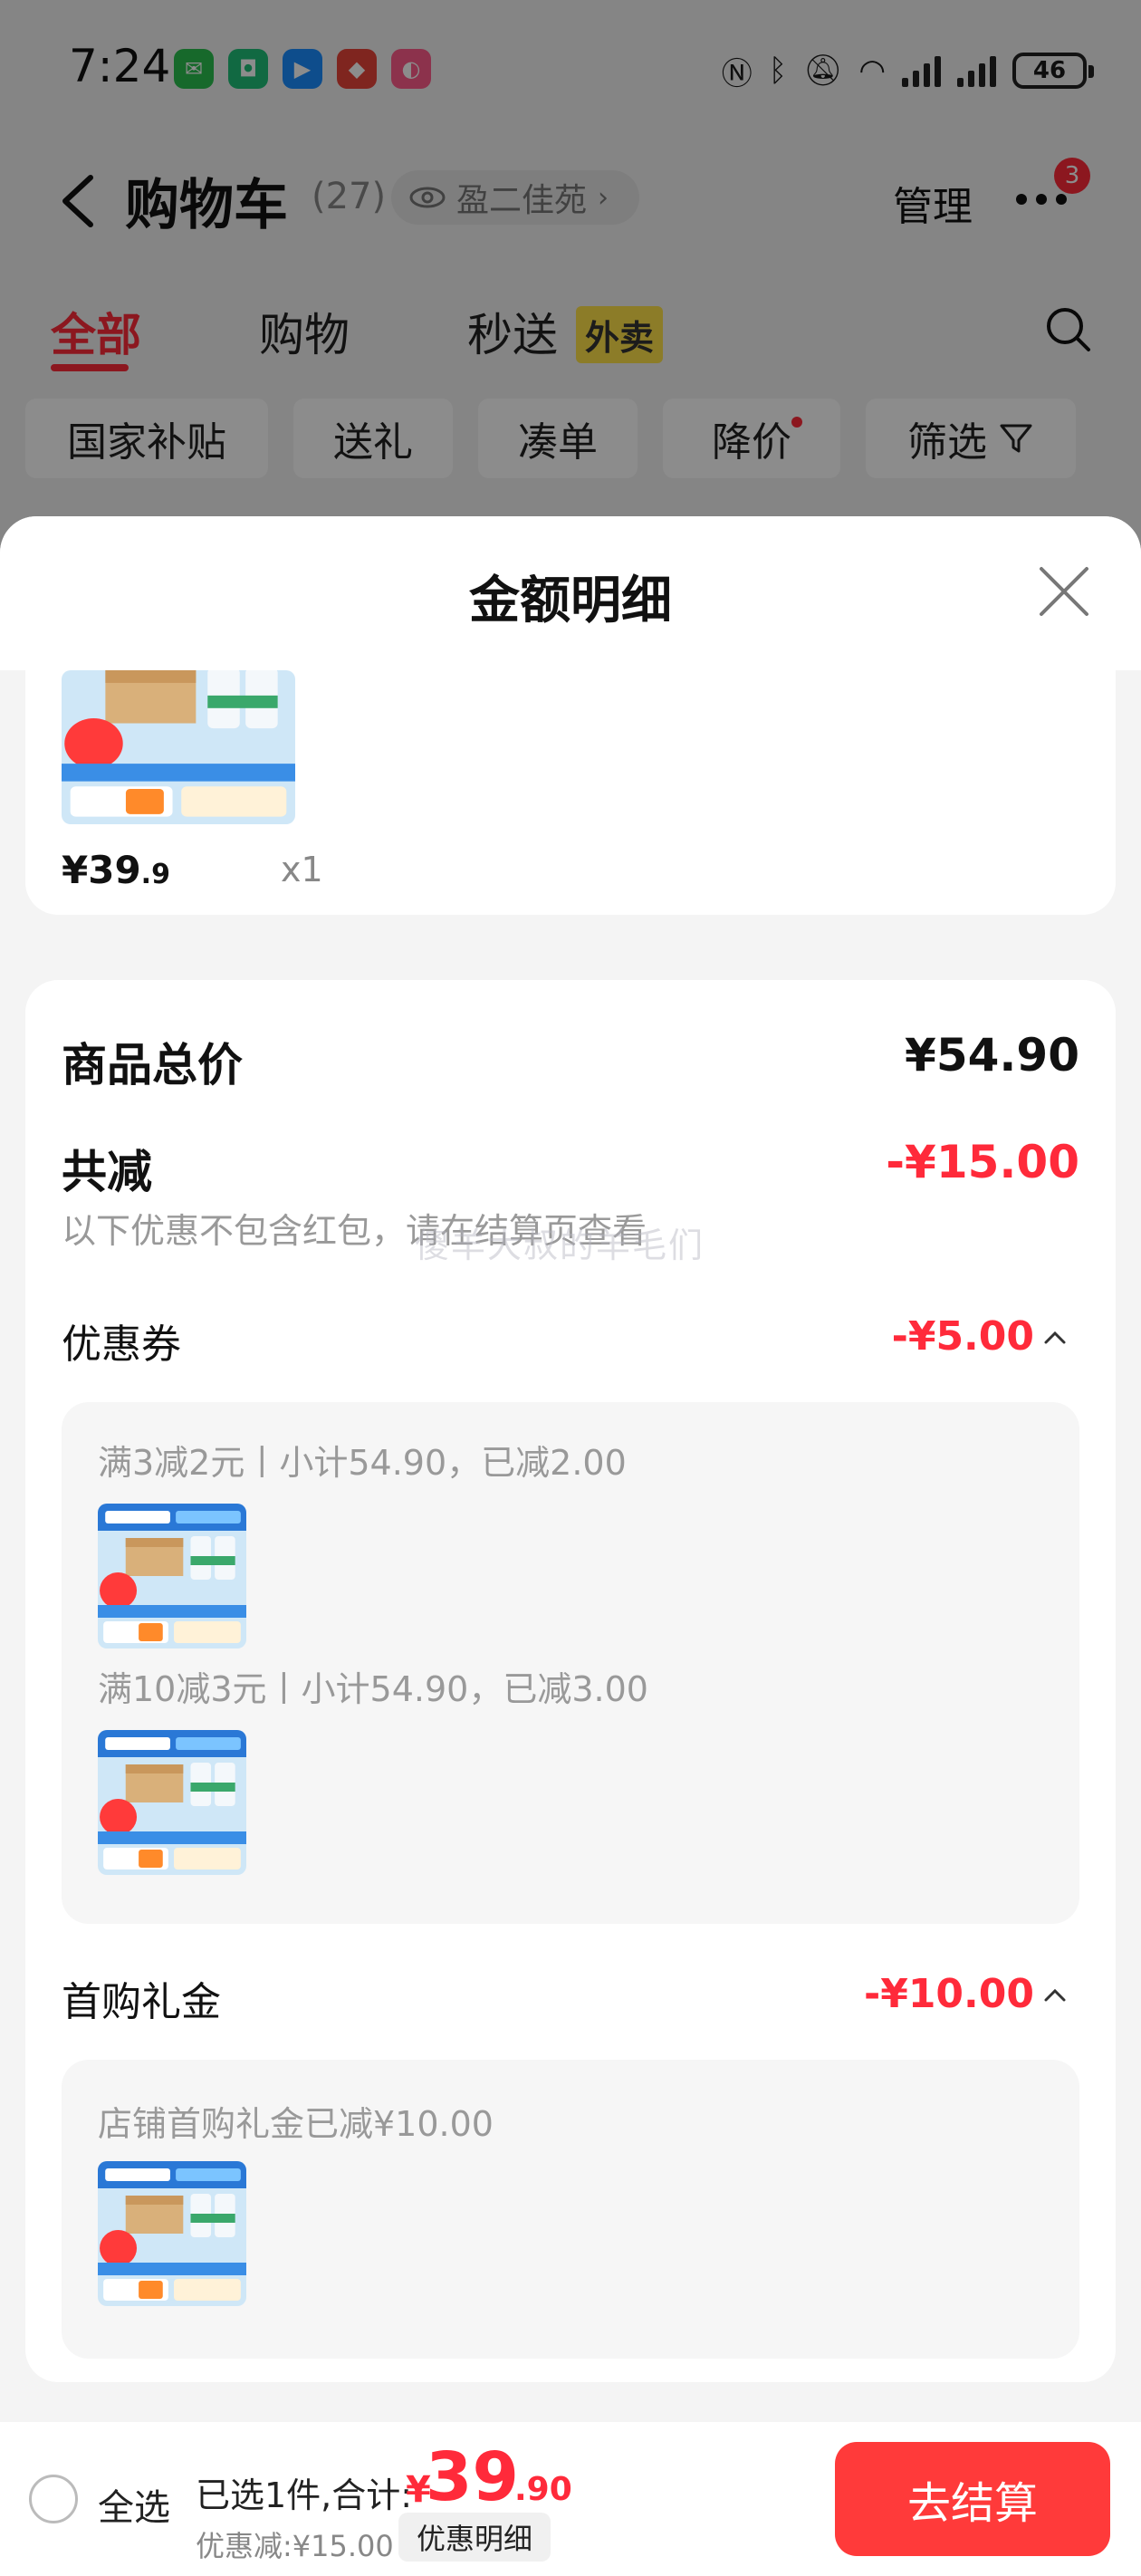 Image resolution: width=1141 pixels, height=2576 pixels. Describe the element at coordinates (295, 2546) in the screenshot. I see `discount-summary: 优惠减:¥15.00` at that location.